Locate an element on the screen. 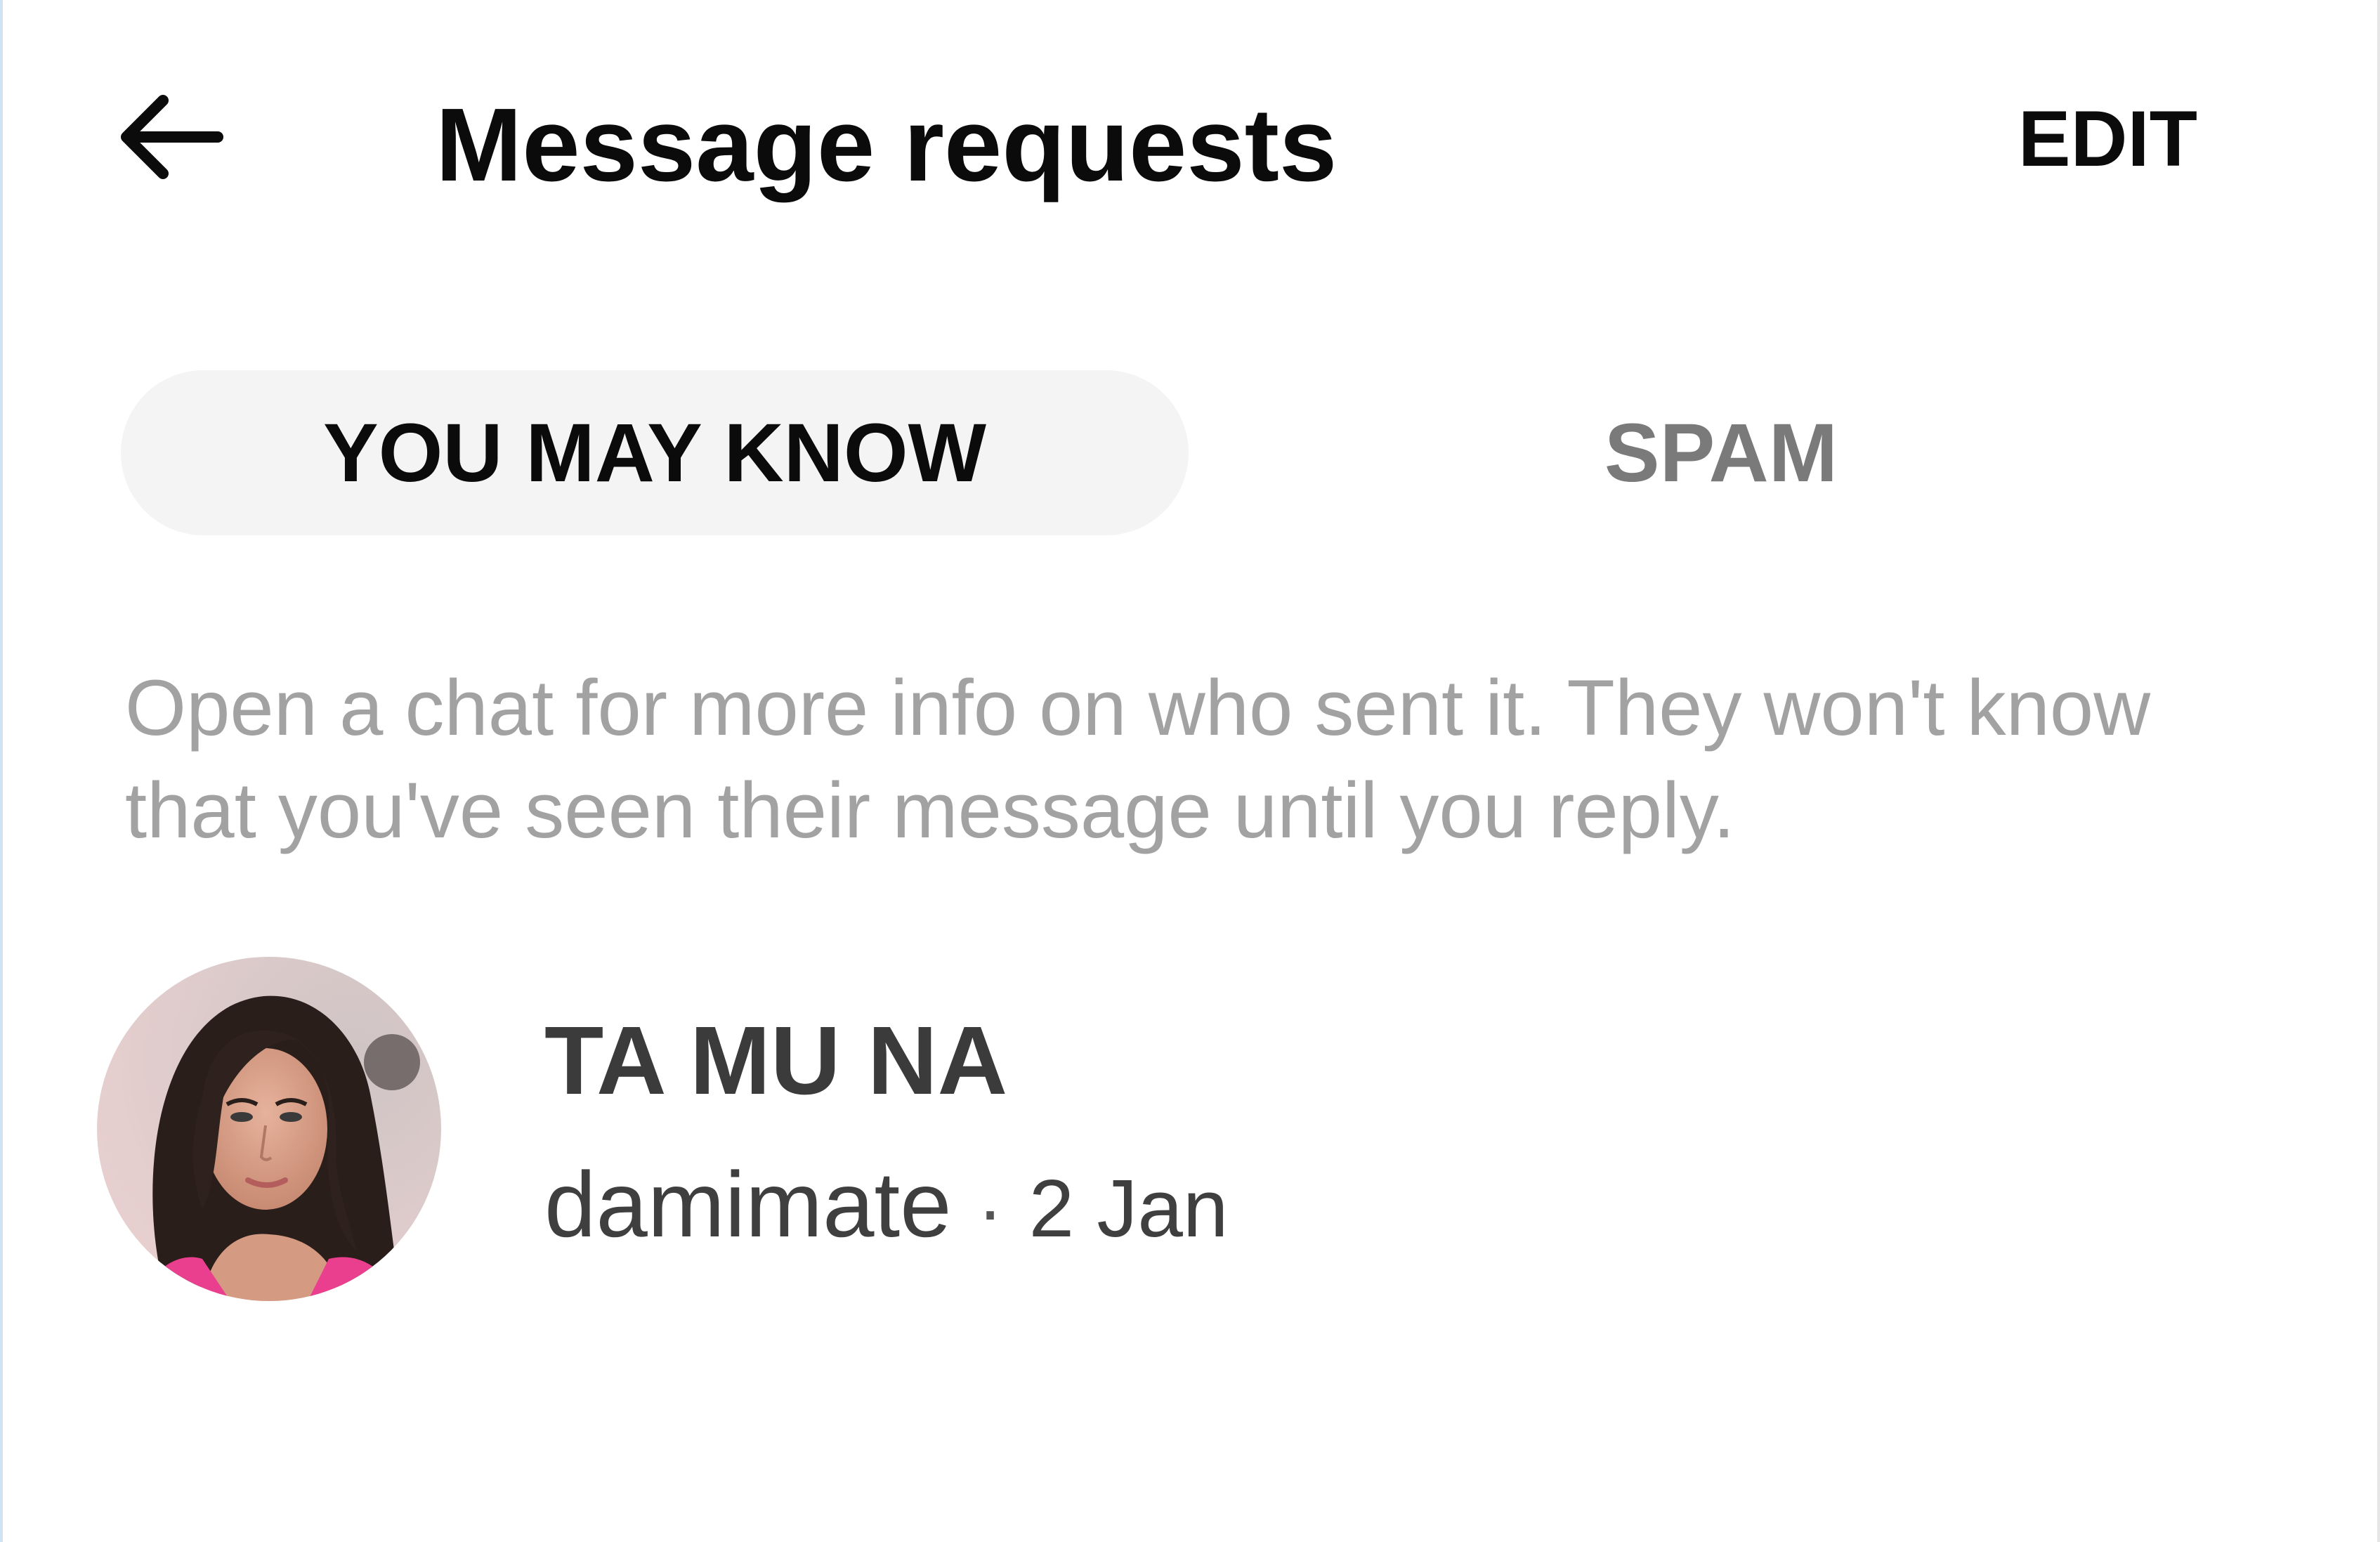 Image resolution: width=2380 pixels, height=1542 pixels. tab-spam: SPAM is located at coordinates (1721, 452).